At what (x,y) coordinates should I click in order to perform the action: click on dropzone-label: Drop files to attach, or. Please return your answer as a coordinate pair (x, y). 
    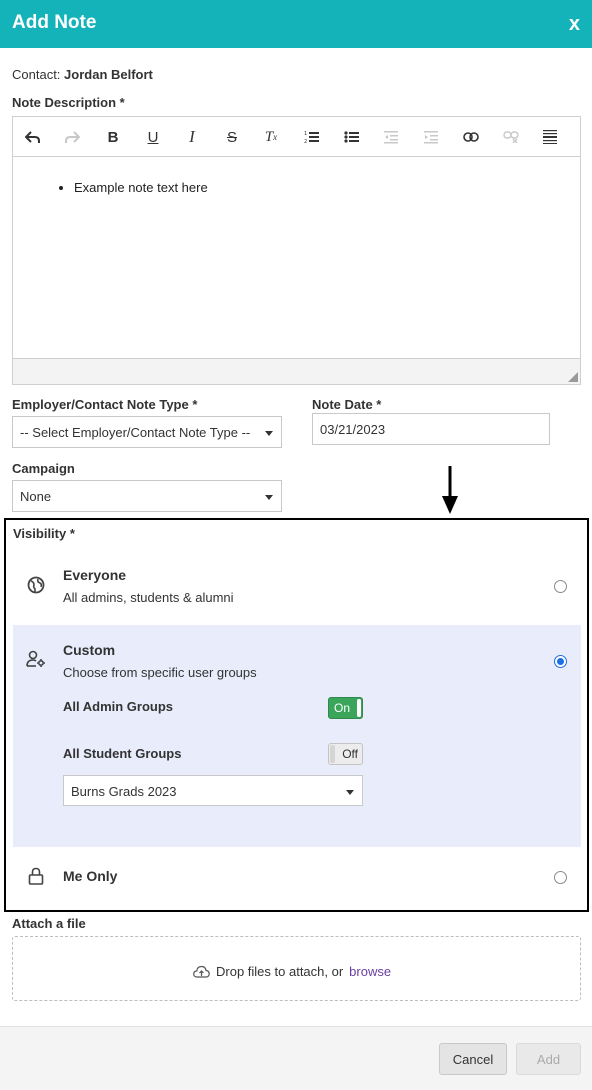
    Looking at the image, I should click on (280, 971).